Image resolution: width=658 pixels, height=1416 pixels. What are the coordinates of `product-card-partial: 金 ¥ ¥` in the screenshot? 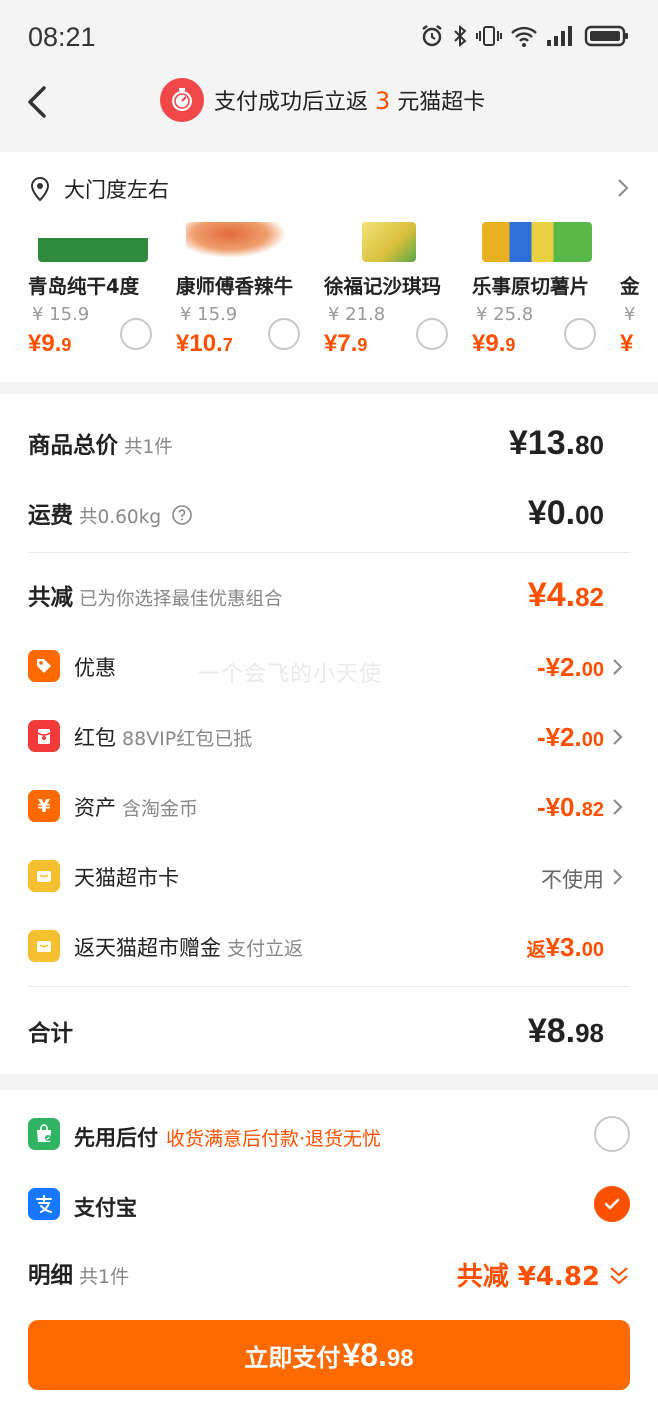 It's located at (639, 293).